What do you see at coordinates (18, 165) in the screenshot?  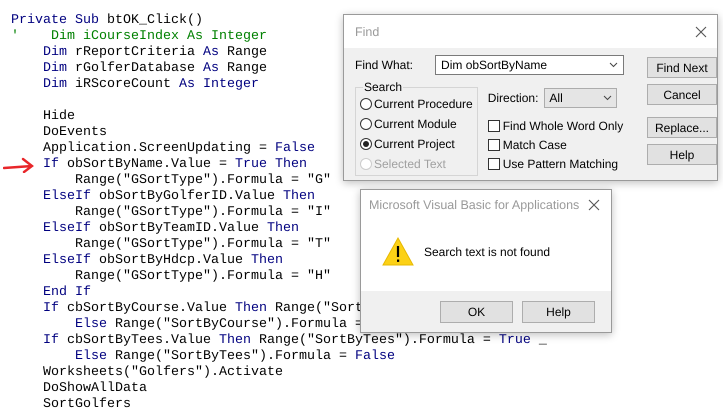 I see `arrow-icon` at bounding box center [18, 165].